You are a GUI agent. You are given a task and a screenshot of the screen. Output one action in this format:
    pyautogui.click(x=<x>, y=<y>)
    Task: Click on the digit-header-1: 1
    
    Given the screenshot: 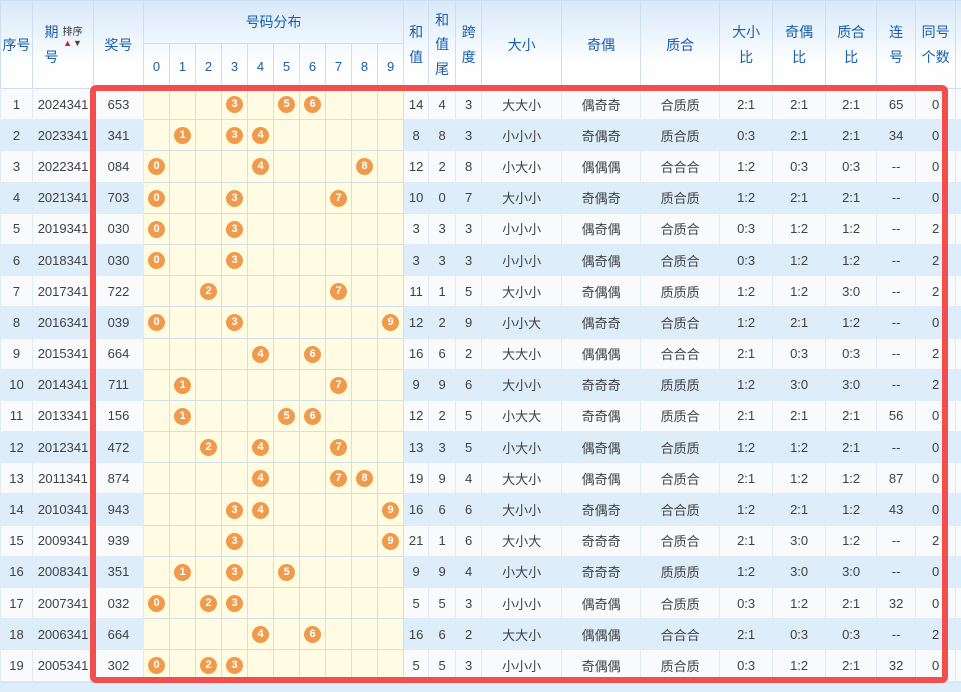 What is the action you would take?
    pyautogui.click(x=183, y=66)
    